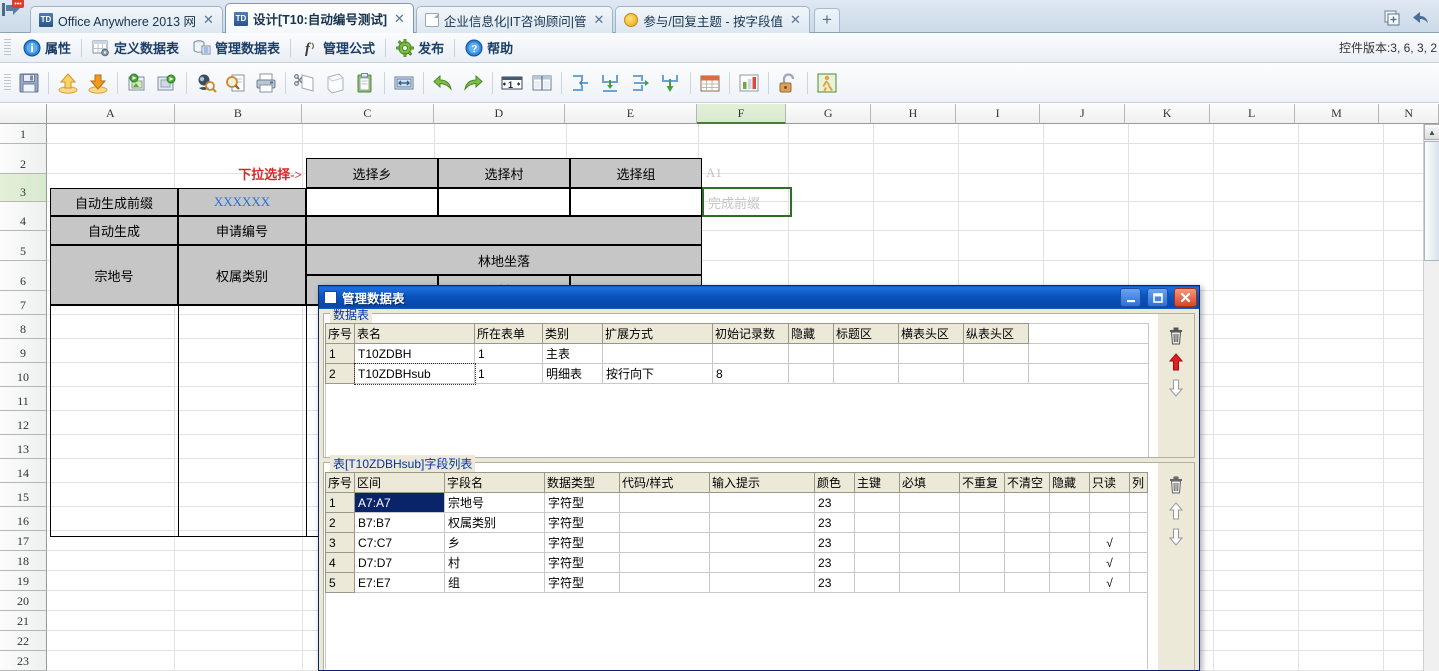  Describe the element at coordinates (23, 159) in the screenshot. I see `row-header-2: 2` at that location.